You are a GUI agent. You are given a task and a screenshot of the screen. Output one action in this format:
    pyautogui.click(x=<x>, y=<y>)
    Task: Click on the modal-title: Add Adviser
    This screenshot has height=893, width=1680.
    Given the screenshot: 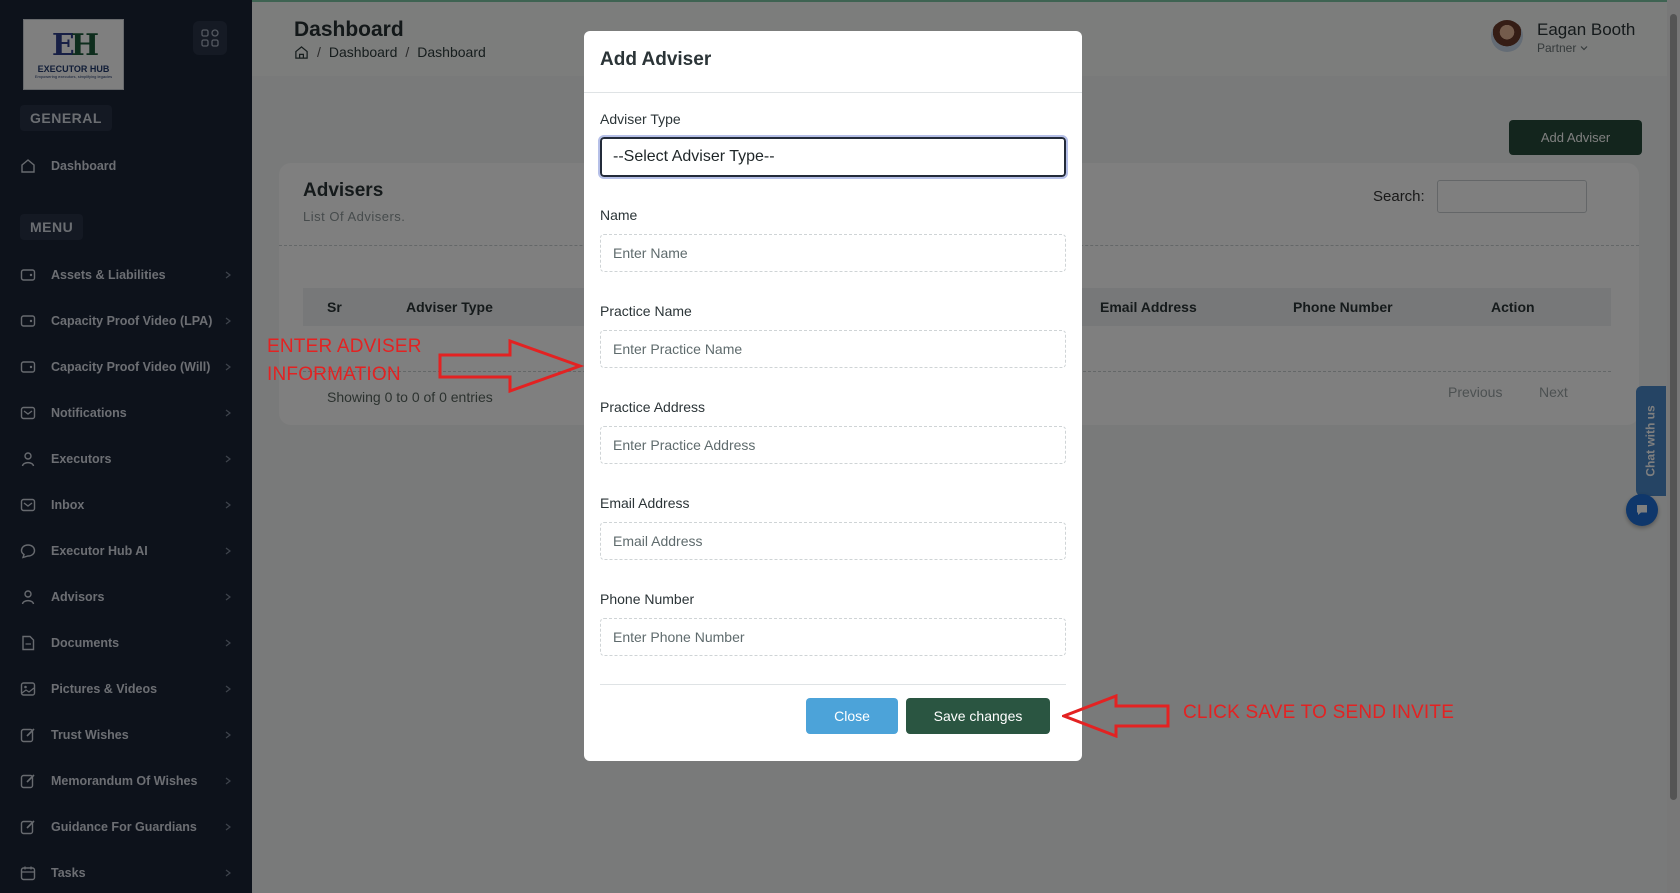 What is the action you would take?
    pyautogui.click(x=656, y=59)
    